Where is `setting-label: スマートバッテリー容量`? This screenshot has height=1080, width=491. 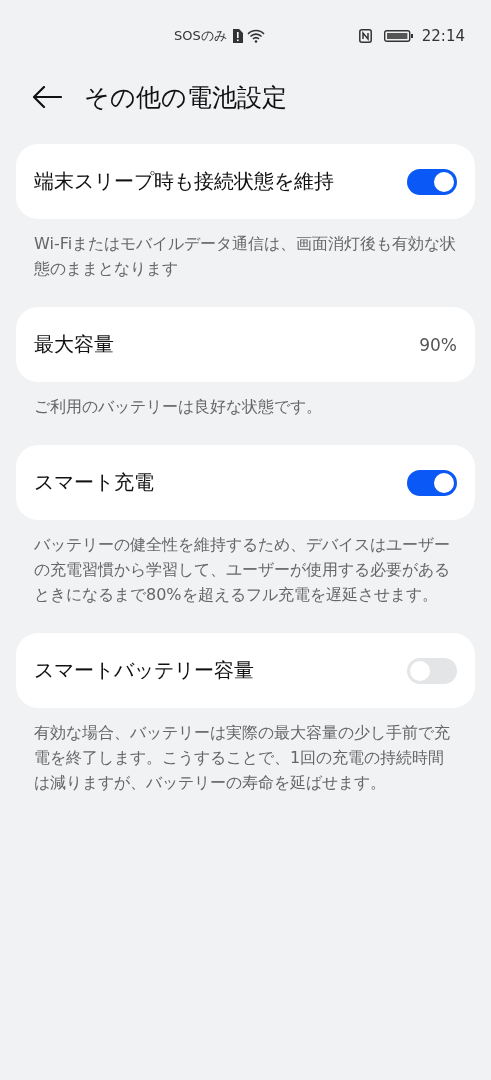 setting-label: スマートバッテリー容量 is located at coordinates (144, 670).